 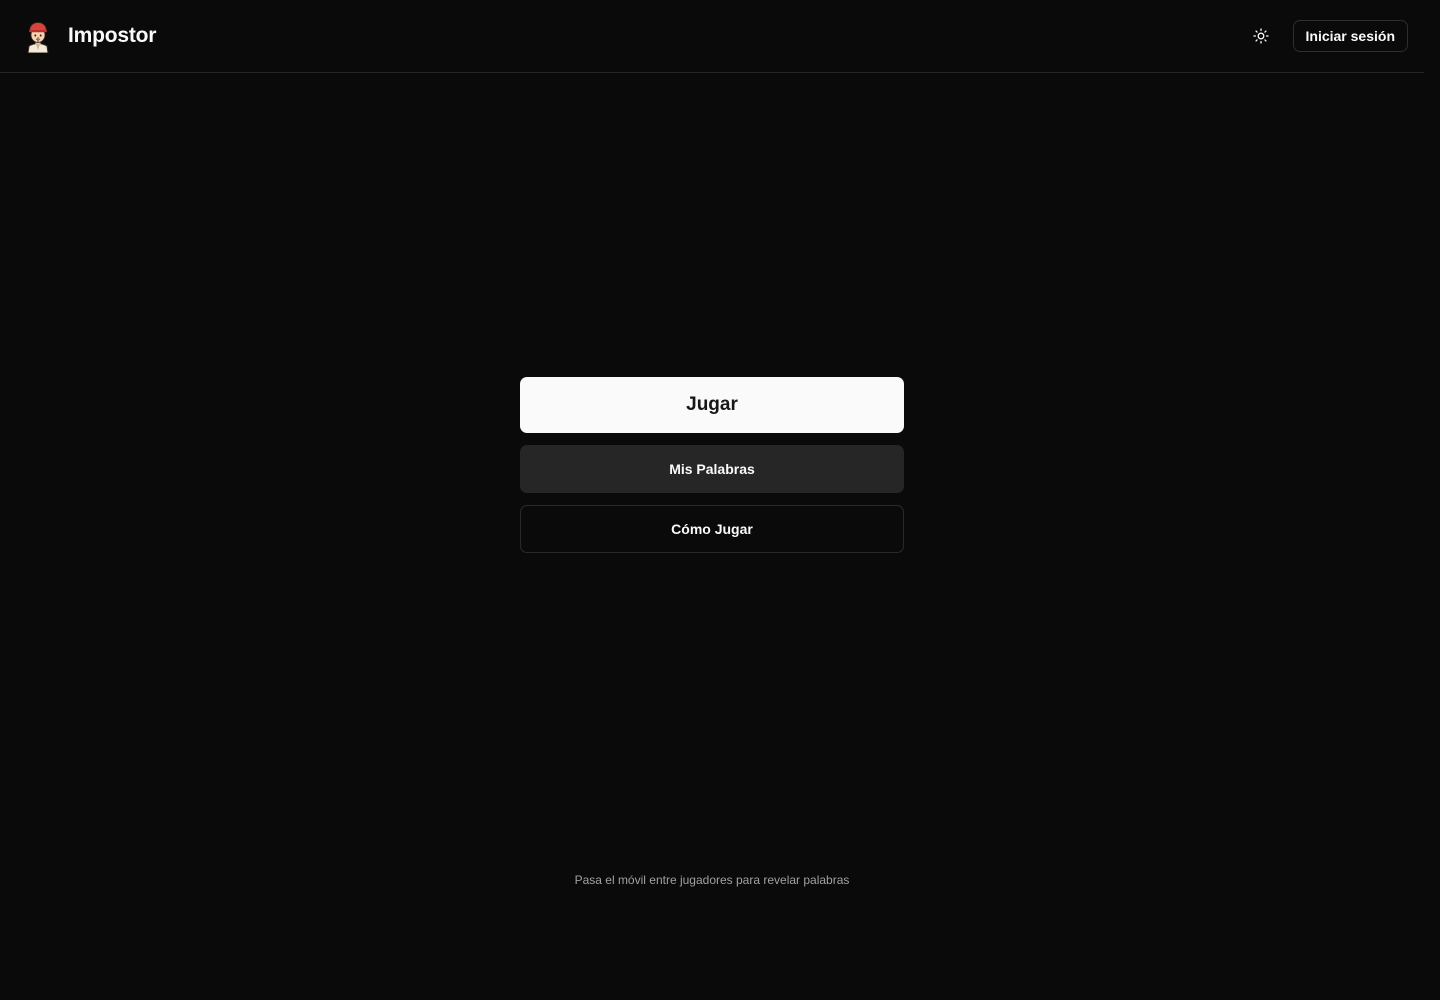 I want to click on login-button: Iniciar sesión, so click(x=1350, y=36).